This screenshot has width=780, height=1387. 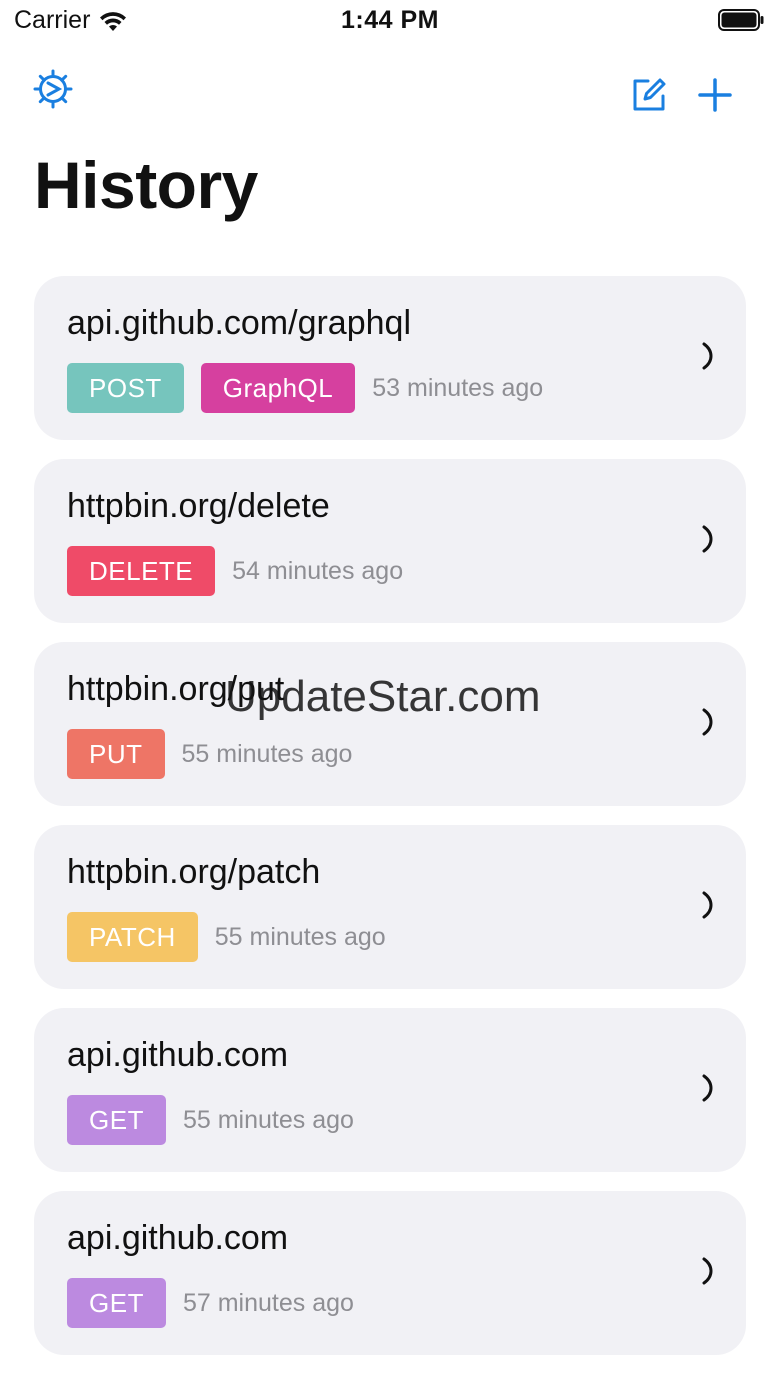 I want to click on request-meta: PATCH 55 minutes ago, so click(x=226, y=937).